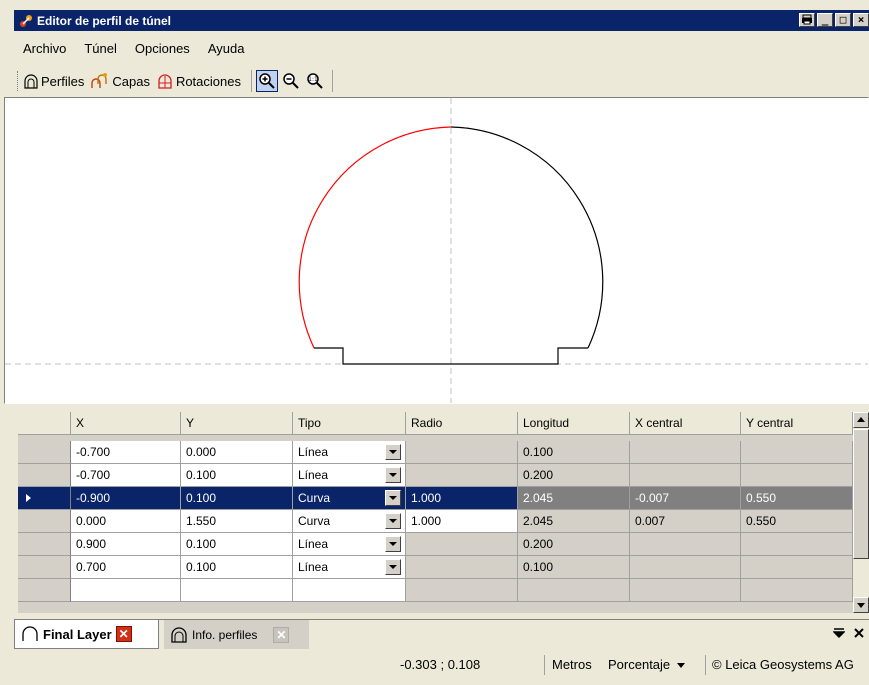 Image resolution: width=869 pixels, height=685 pixels. Describe the element at coordinates (126, 567) in the screenshot. I see `cell-x: 0.700` at that location.